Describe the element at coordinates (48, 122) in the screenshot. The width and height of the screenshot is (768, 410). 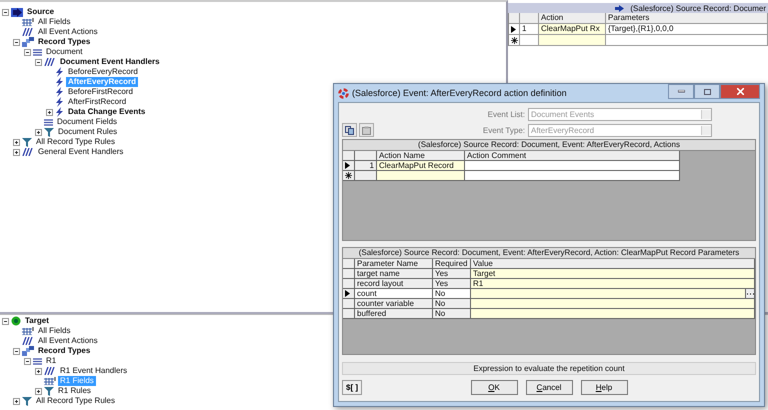
I see `list-icon` at that location.